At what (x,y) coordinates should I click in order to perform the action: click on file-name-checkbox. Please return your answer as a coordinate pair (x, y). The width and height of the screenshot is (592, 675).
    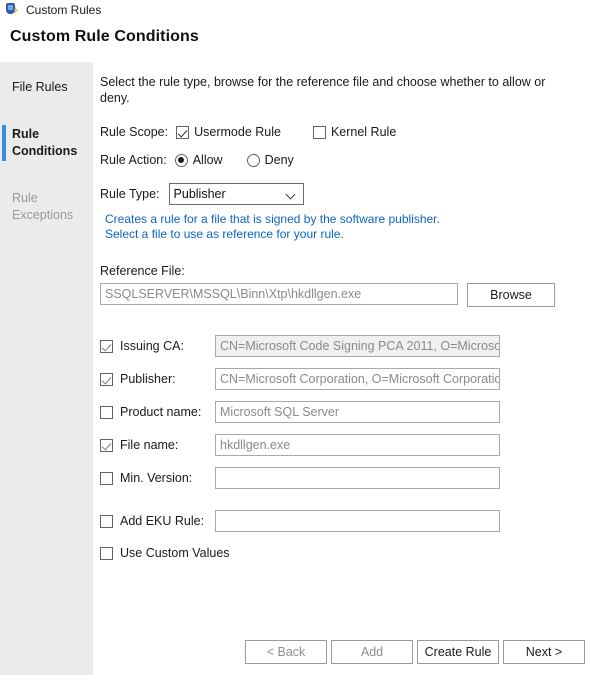
    Looking at the image, I should click on (106, 445).